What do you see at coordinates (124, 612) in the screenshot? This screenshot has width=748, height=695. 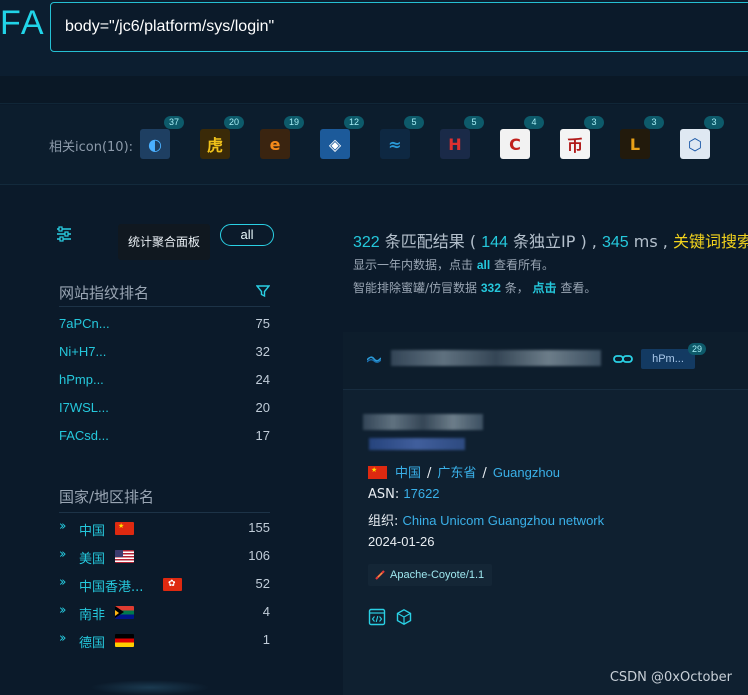 I see `za-flag-icon` at bounding box center [124, 612].